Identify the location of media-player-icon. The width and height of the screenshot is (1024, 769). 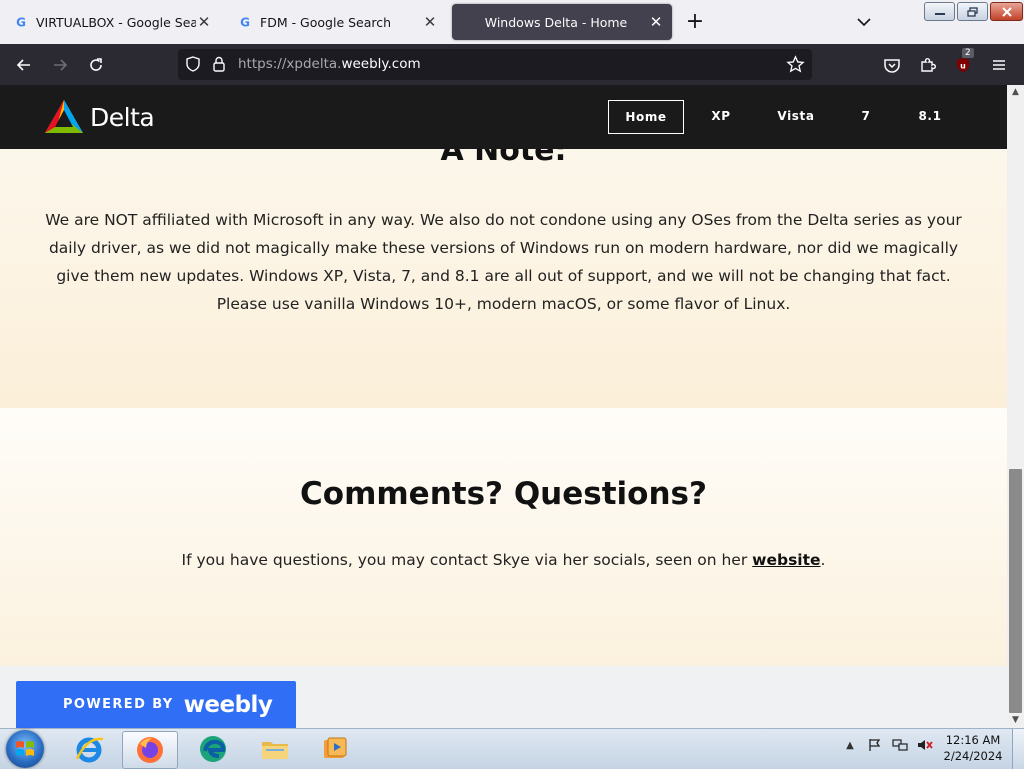
(335, 747).